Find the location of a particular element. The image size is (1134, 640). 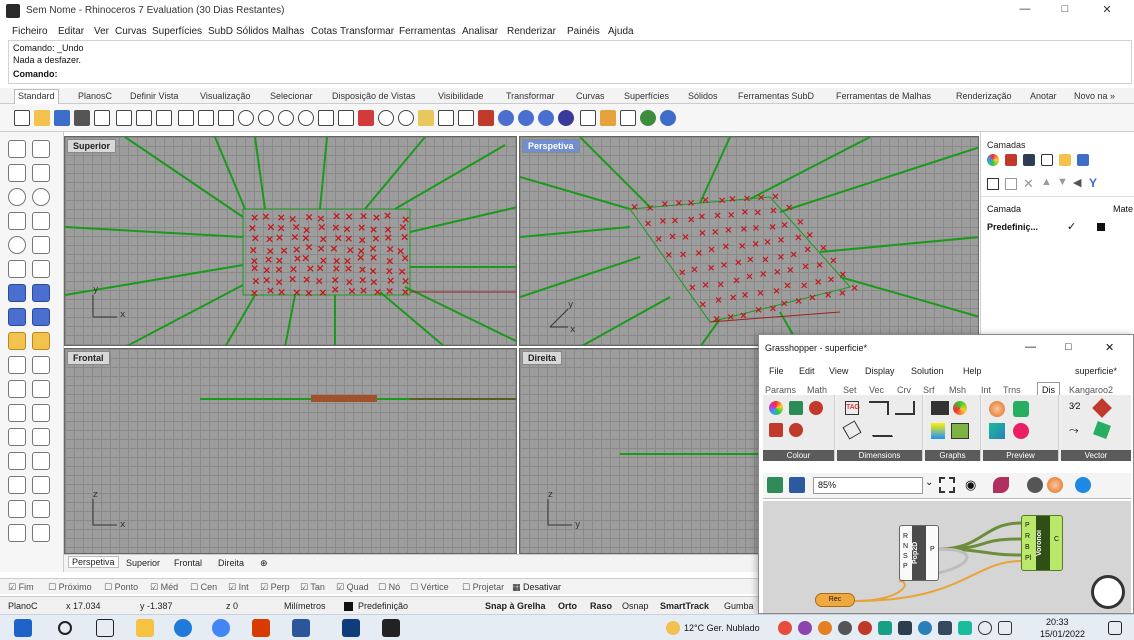

clock-time: 20:33 is located at coordinates (1057, 622).